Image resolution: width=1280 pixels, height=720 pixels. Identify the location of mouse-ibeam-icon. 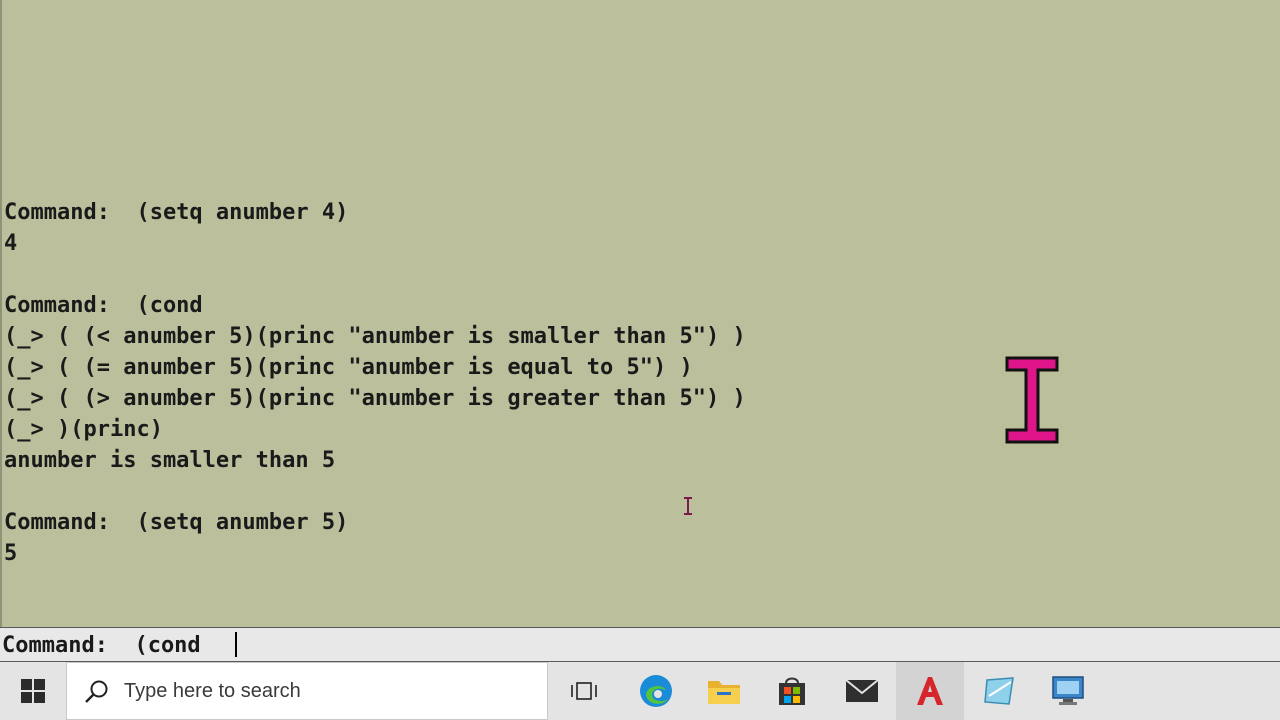
(688, 506).